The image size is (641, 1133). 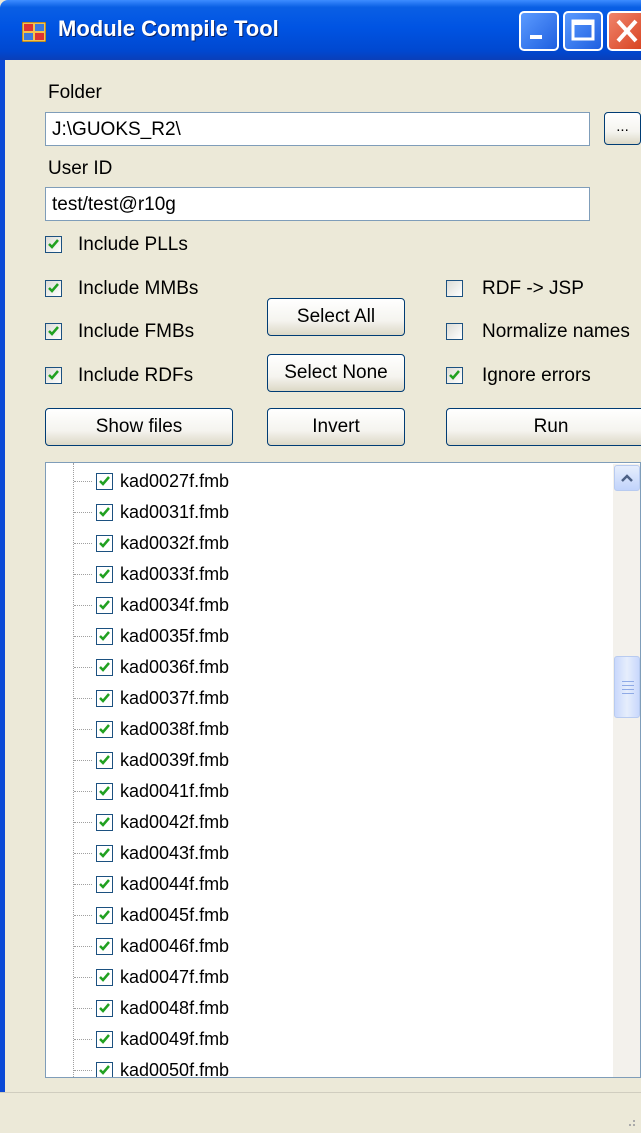 What do you see at coordinates (536, 375) in the screenshot?
I see `ignore-errors-label: Ignore errors` at bounding box center [536, 375].